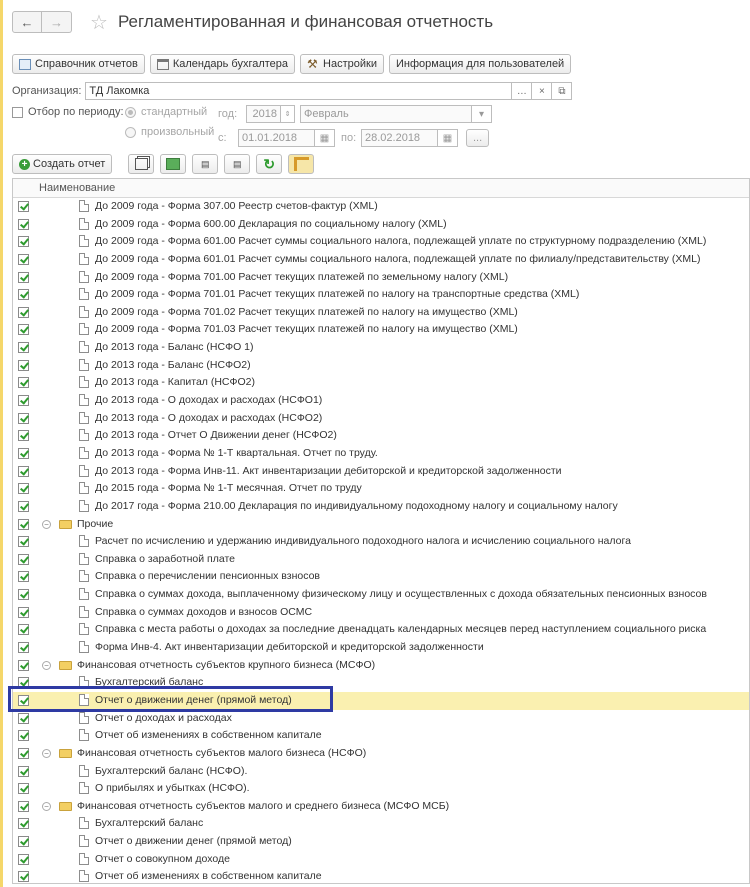 The height and width of the screenshot is (887, 750). I want to click on radio-standard: стандартный, so click(166, 112).